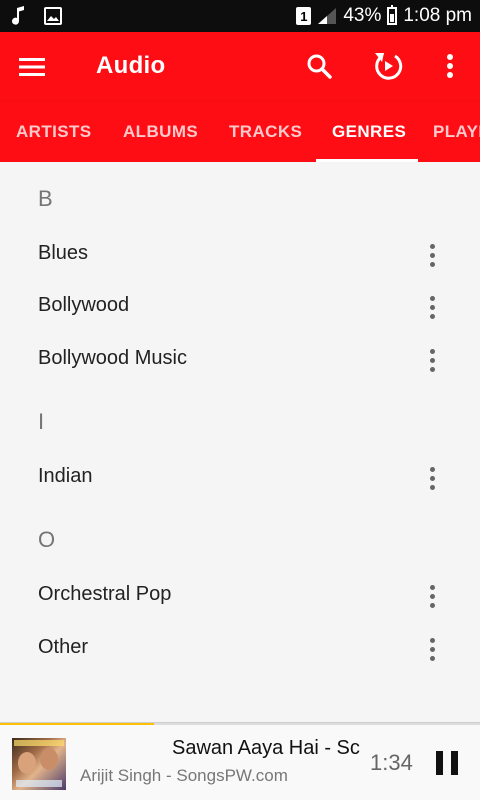  Describe the element at coordinates (240, 255) in the screenshot. I see `genre-row-blues: Blues` at that location.